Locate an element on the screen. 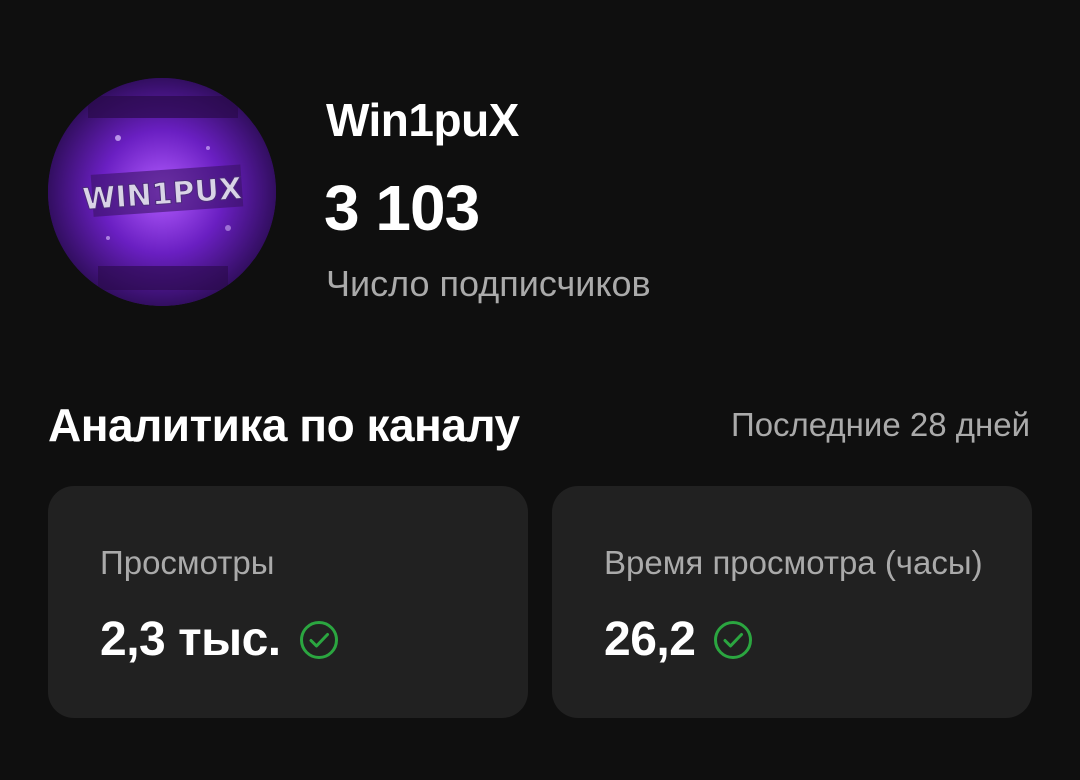  channel-avatar: WIN1PUX is located at coordinates (162, 192).